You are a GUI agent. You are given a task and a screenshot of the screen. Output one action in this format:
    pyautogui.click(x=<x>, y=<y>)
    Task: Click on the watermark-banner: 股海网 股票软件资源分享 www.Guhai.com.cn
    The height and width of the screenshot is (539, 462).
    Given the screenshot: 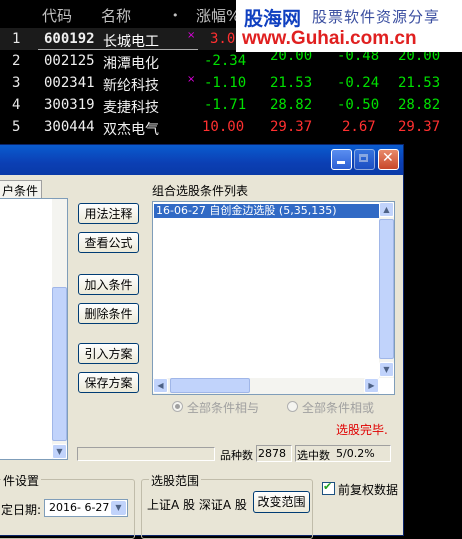 What is the action you would take?
    pyautogui.click(x=349, y=26)
    